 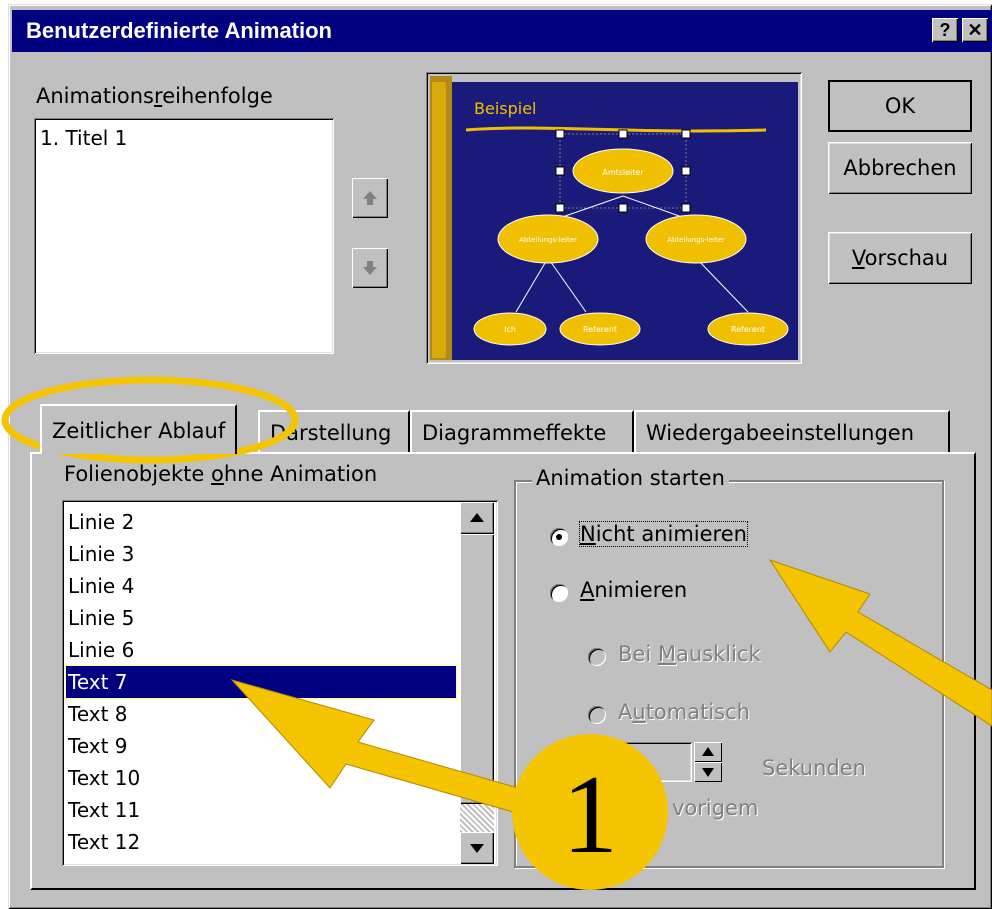 I want to click on scroll-down-button, so click(x=477, y=848).